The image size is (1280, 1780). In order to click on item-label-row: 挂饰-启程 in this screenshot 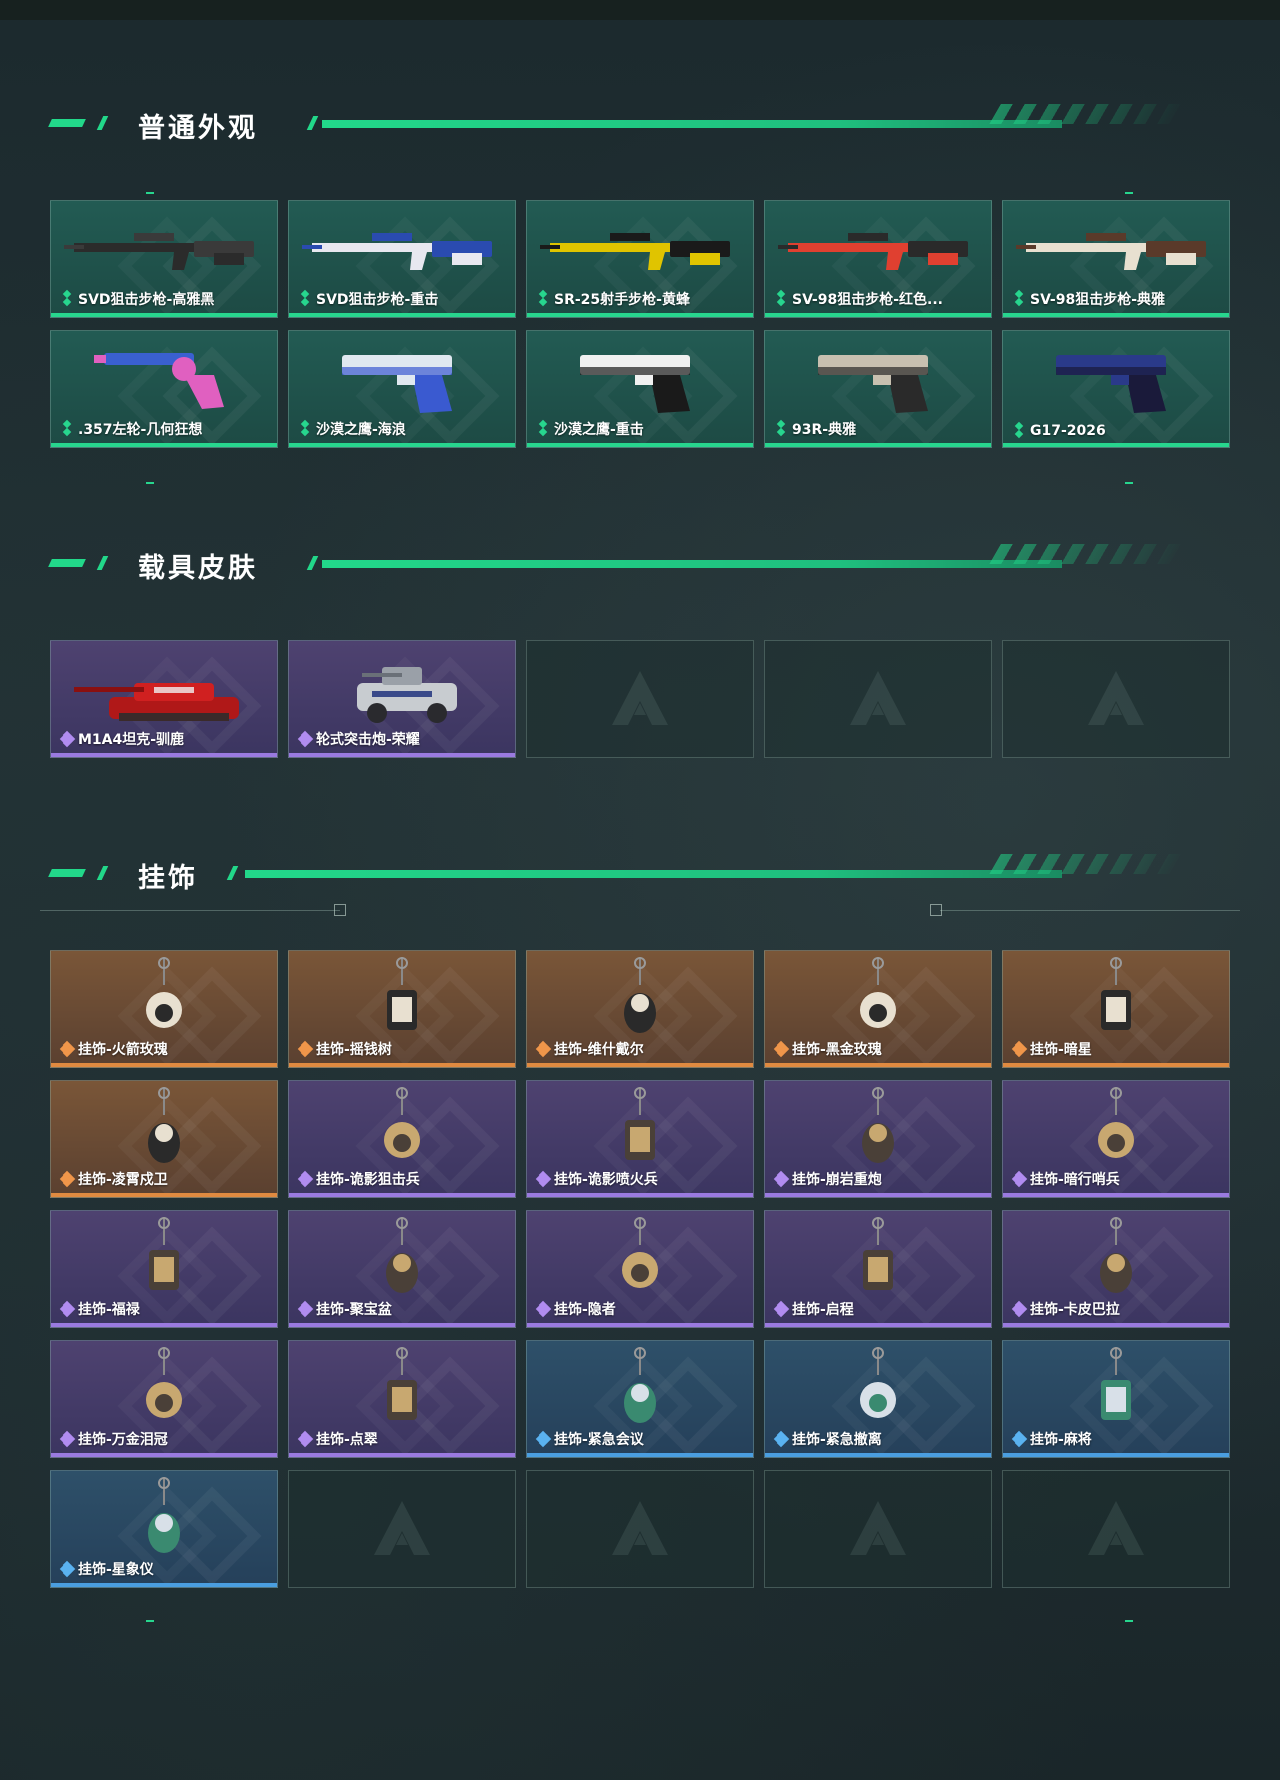, I will do `click(813, 1309)`.